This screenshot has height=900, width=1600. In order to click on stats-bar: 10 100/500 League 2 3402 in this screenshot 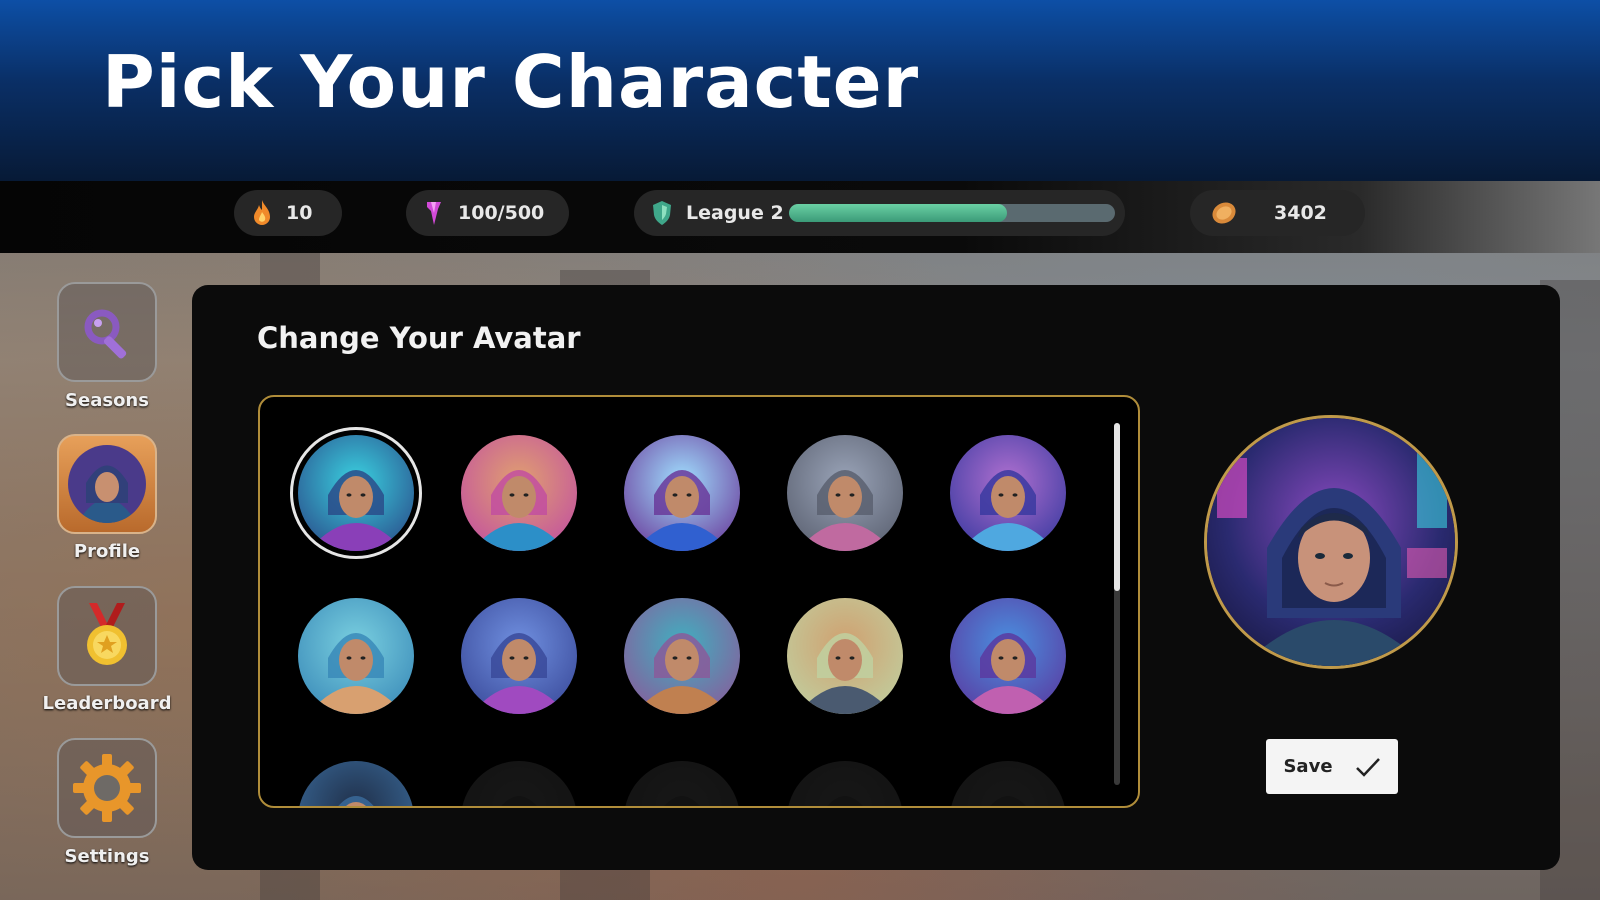, I will do `click(800, 217)`.